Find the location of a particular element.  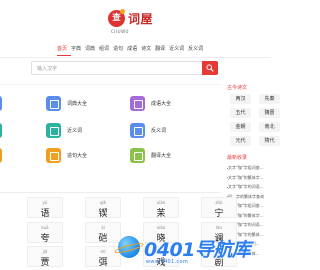

char-pinyin: xiàn is located at coordinates (161, 202).